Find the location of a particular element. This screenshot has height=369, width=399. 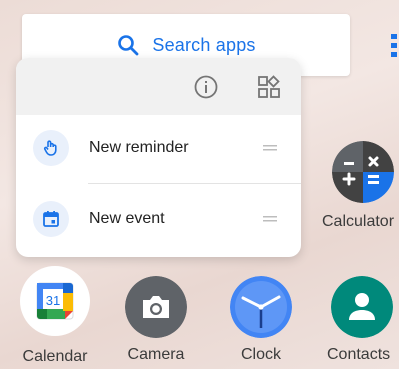

event-icon-bg is located at coordinates (51, 219).